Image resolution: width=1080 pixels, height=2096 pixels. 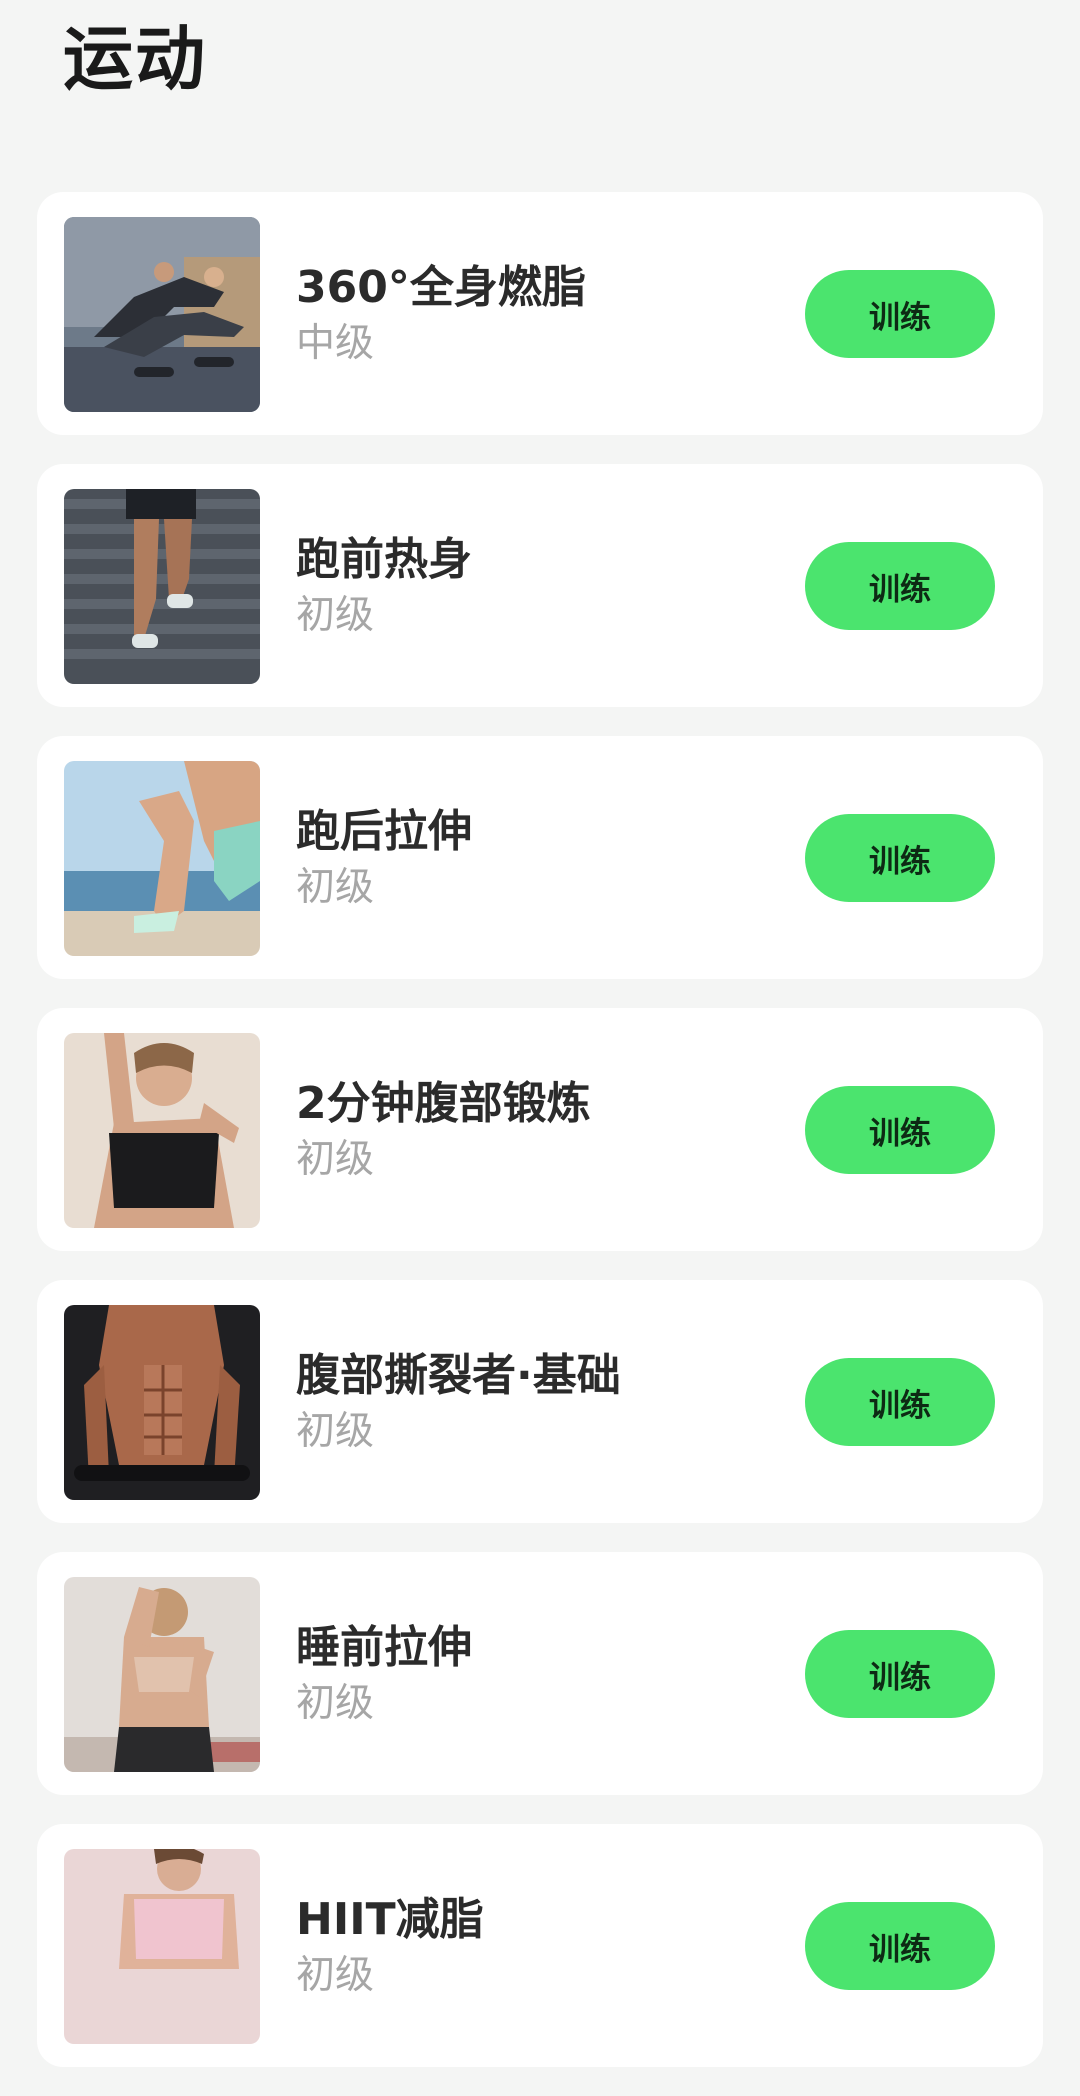 What do you see at coordinates (540, 857) in the screenshot?
I see `workout-card: 跑后拉伸 初级 训练` at bounding box center [540, 857].